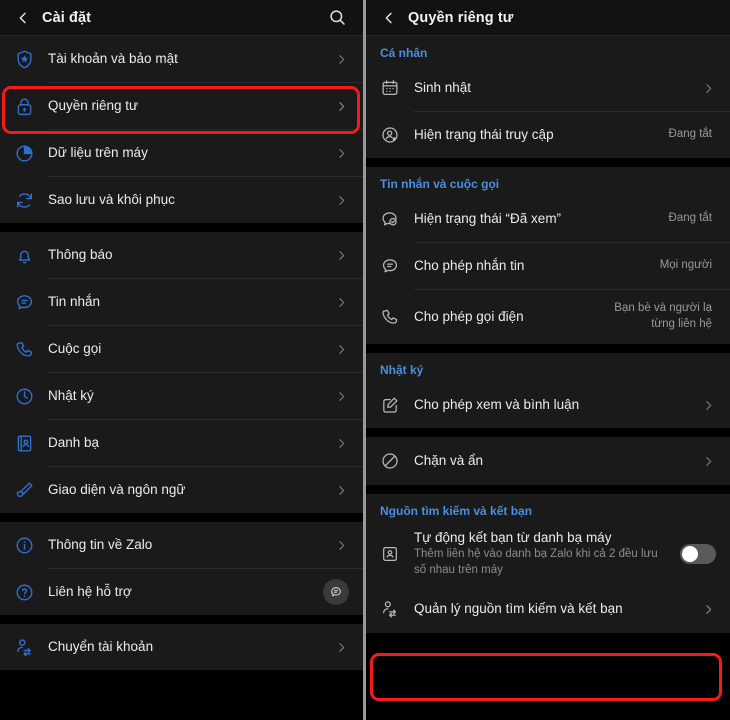  What do you see at coordinates (488, 219) in the screenshot?
I see `privacy-item-label: Hiện trạng thái “Đã xem”` at bounding box center [488, 219].